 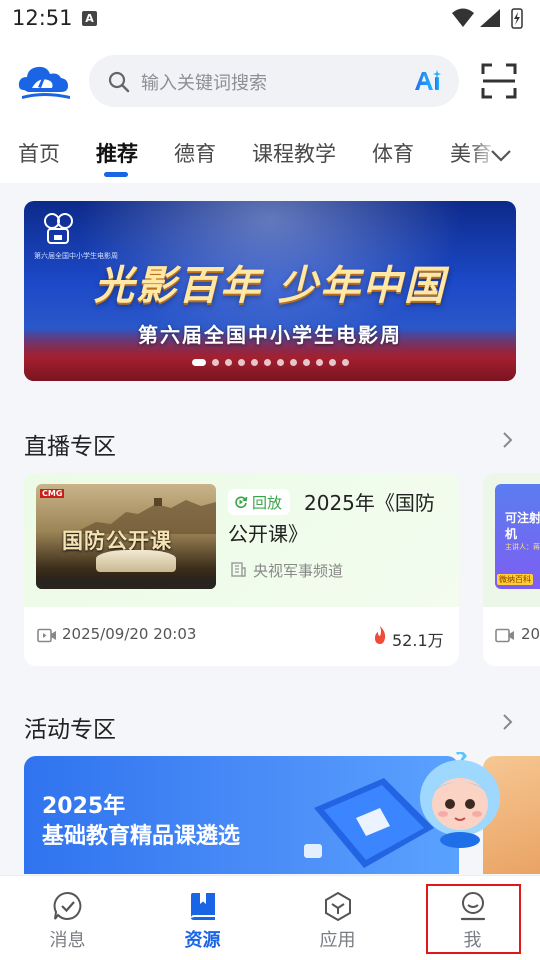 I want to click on nav-resources: 资源, so click(x=202, y=918).